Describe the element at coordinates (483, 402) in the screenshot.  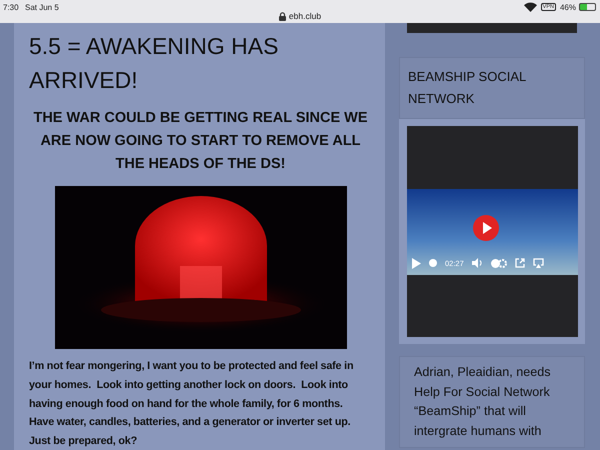
I see `widget-text: Adrian, Pleaidian, needs Help For Social Network “BeamShip” that will intergrate humans with` at that location.